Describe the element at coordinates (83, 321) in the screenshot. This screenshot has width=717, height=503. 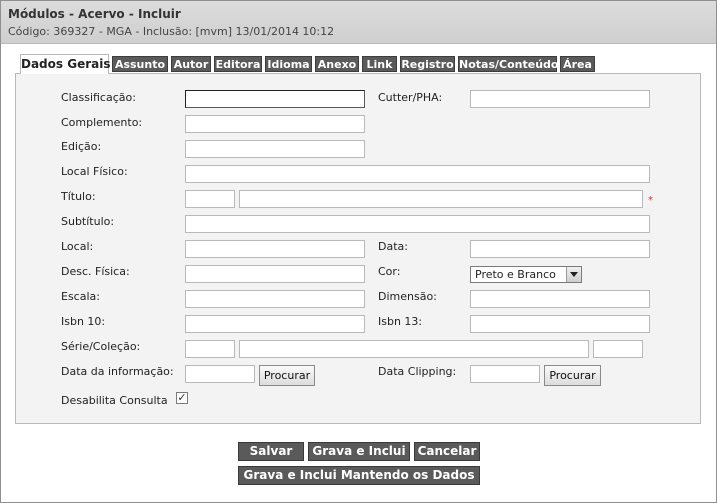
I see `isbn10-label: Isbn 10:` at that location.